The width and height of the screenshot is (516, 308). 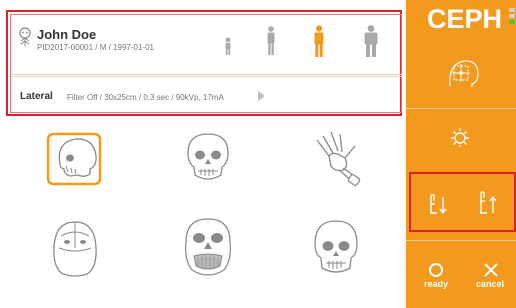 What do you see at coordinates (490, 284) in the screenshot?
I see `cancel-button: cancel` at bounding box center [490, 284].